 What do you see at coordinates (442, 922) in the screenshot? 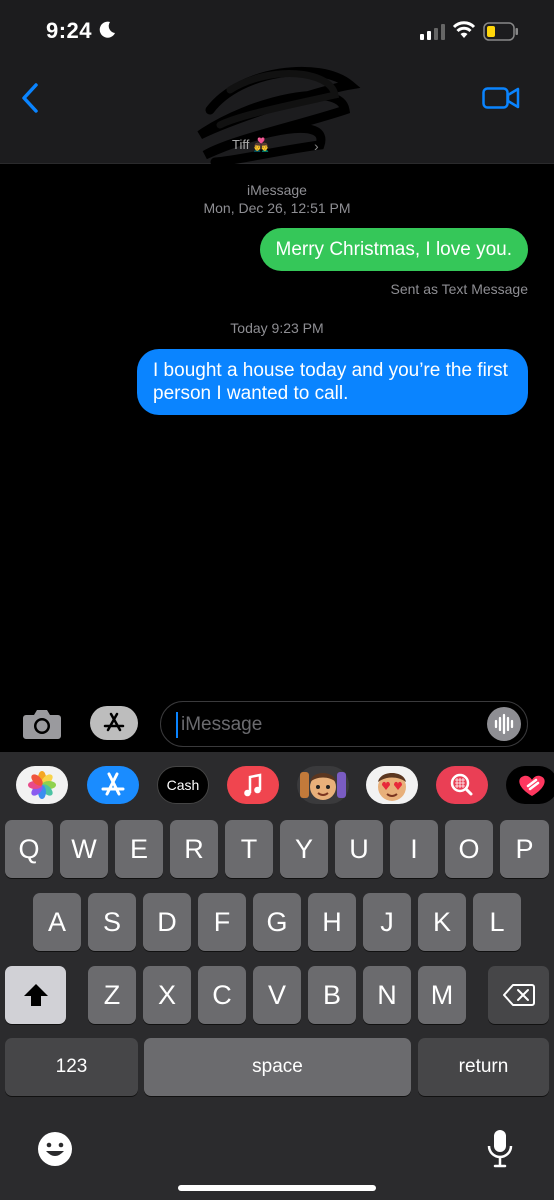
I see `key-k: K` at bounding box center [442, 922].